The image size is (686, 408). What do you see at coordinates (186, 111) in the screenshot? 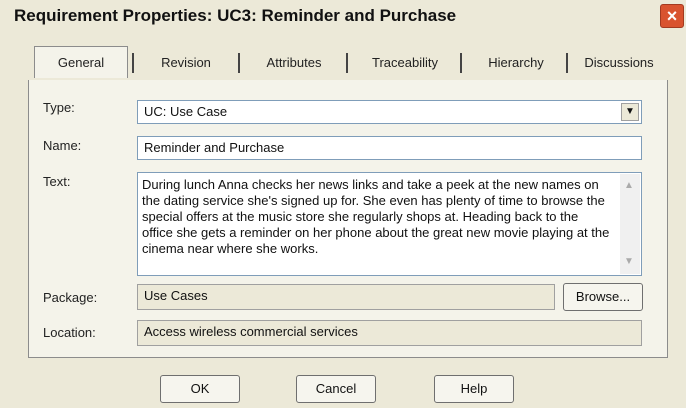
I see `type-value: UC: Use Case` at bounding box center [186, 111].